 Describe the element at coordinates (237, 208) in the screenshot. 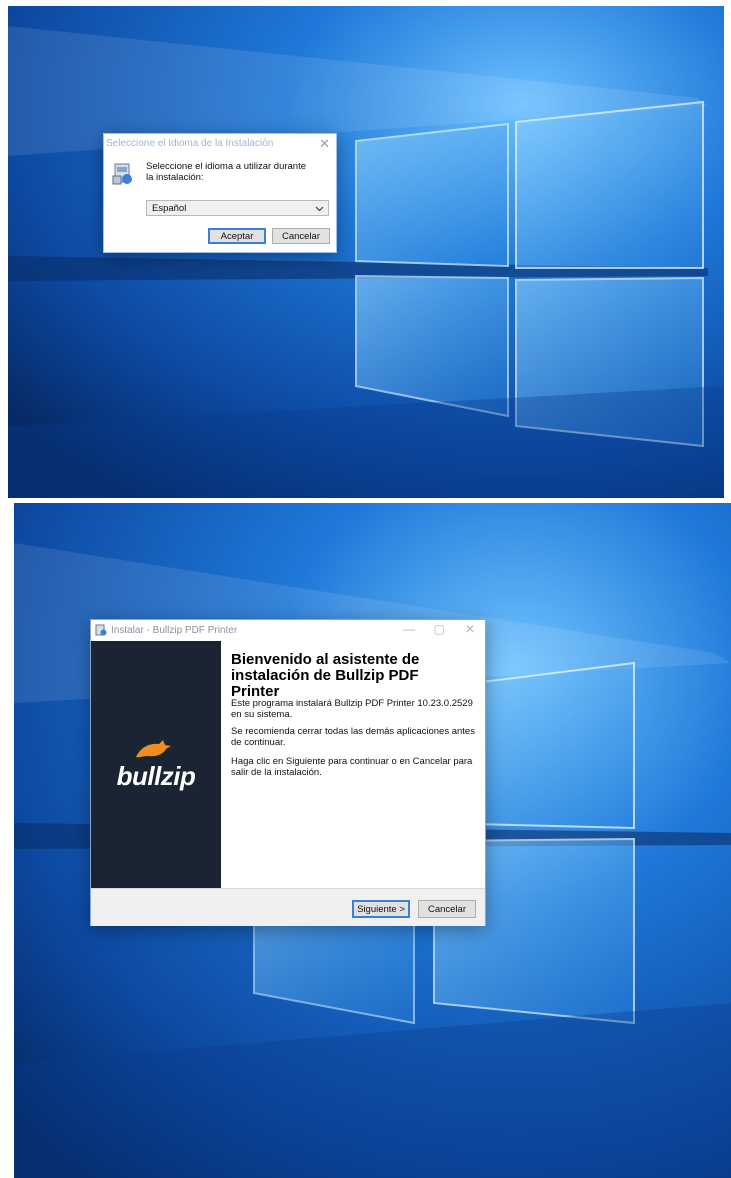

I see `language-select: Español` at that location.